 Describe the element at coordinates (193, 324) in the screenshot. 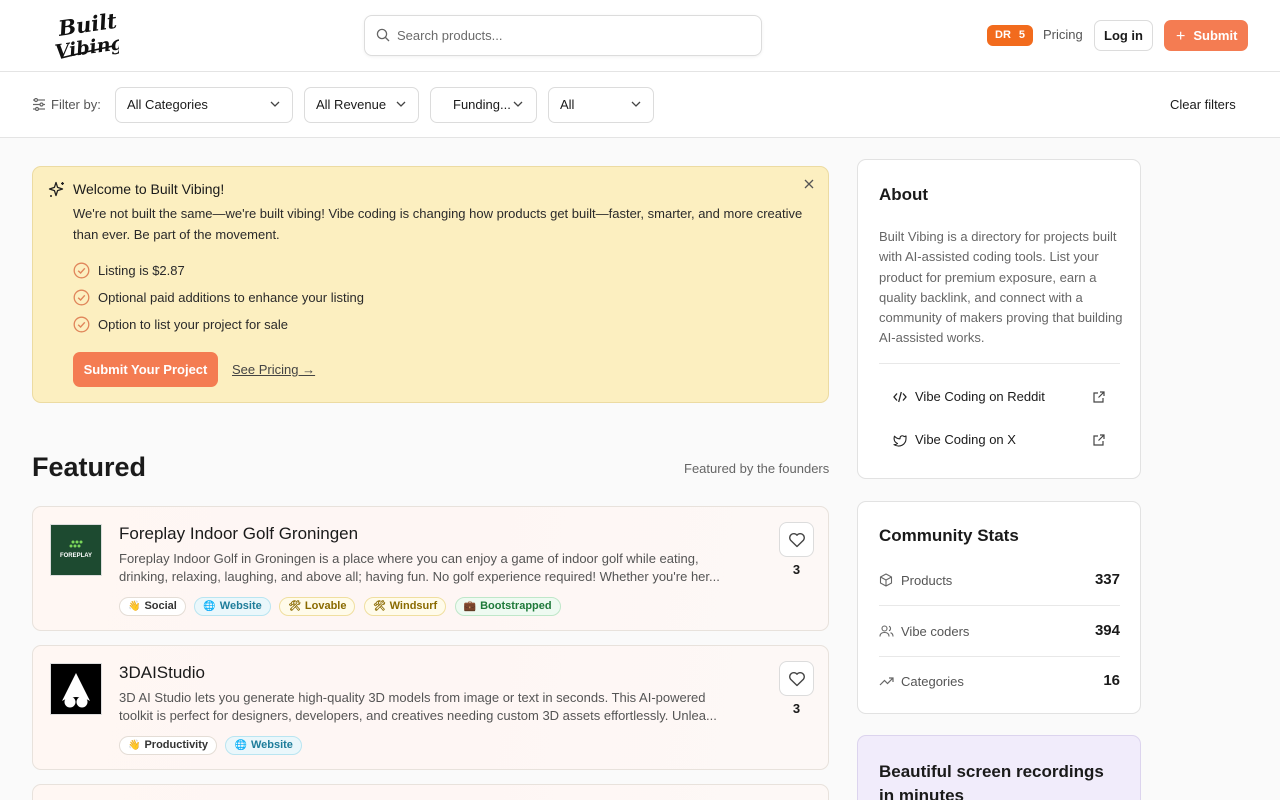

I see `check-text: Option to list your project for sale` at that location.